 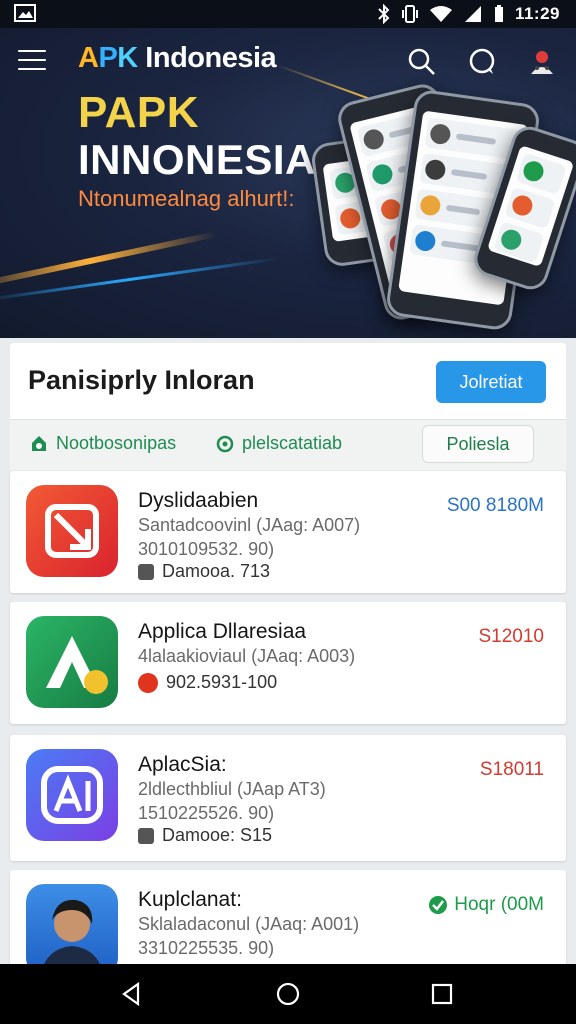 What do you see at coordinates (478, 444) in the screenshot?
I see `filter-button: Poliesla` at bounding box center [478, 444].